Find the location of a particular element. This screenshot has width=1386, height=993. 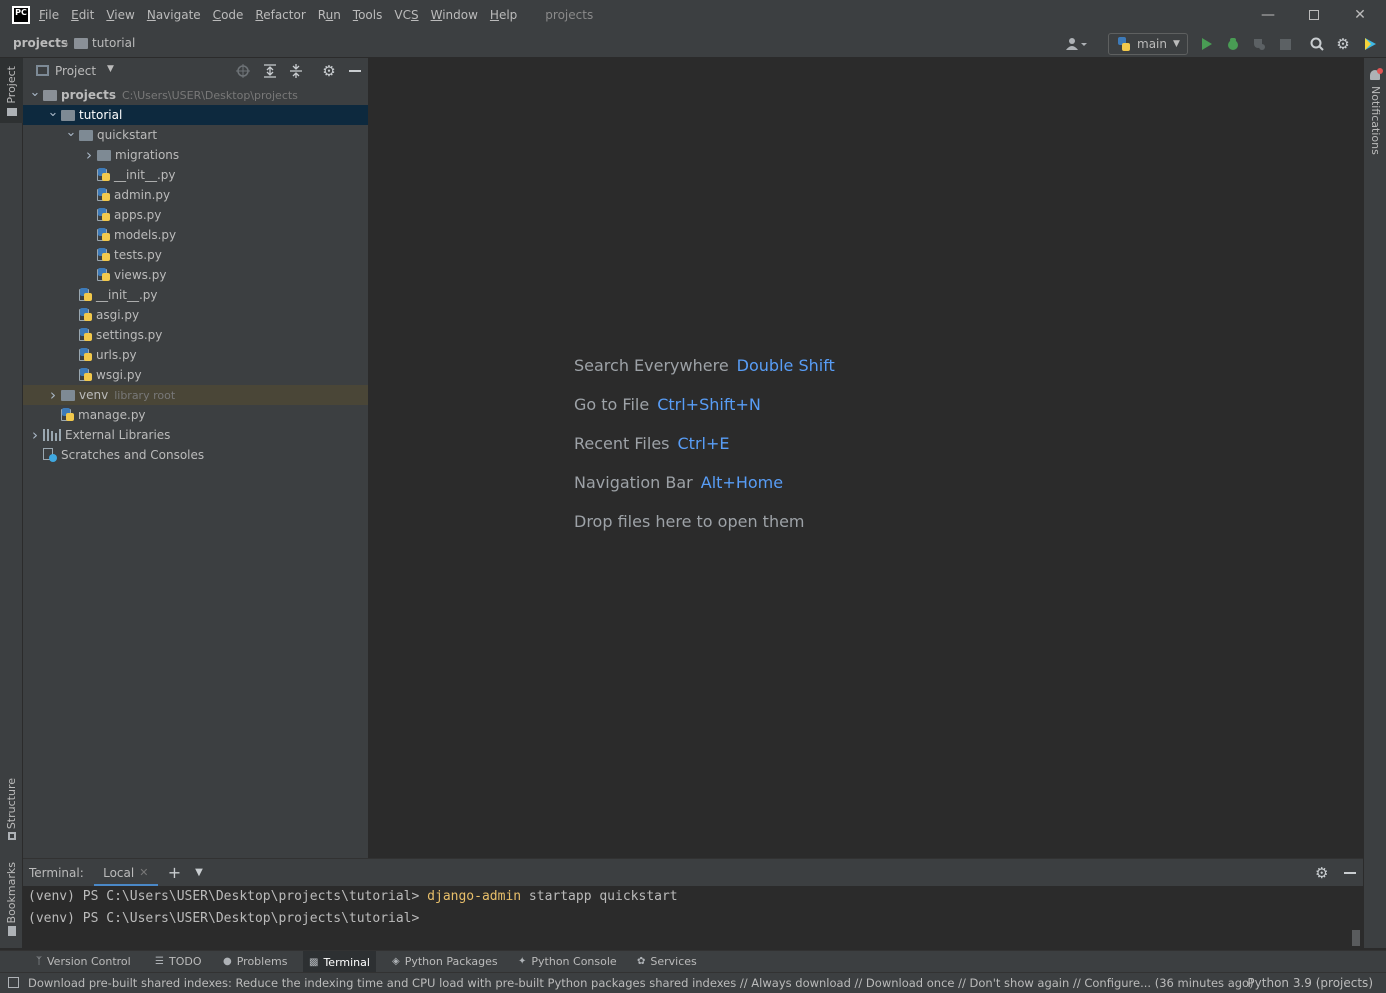

project-view-select: Project is located at coordinates (75, 71).